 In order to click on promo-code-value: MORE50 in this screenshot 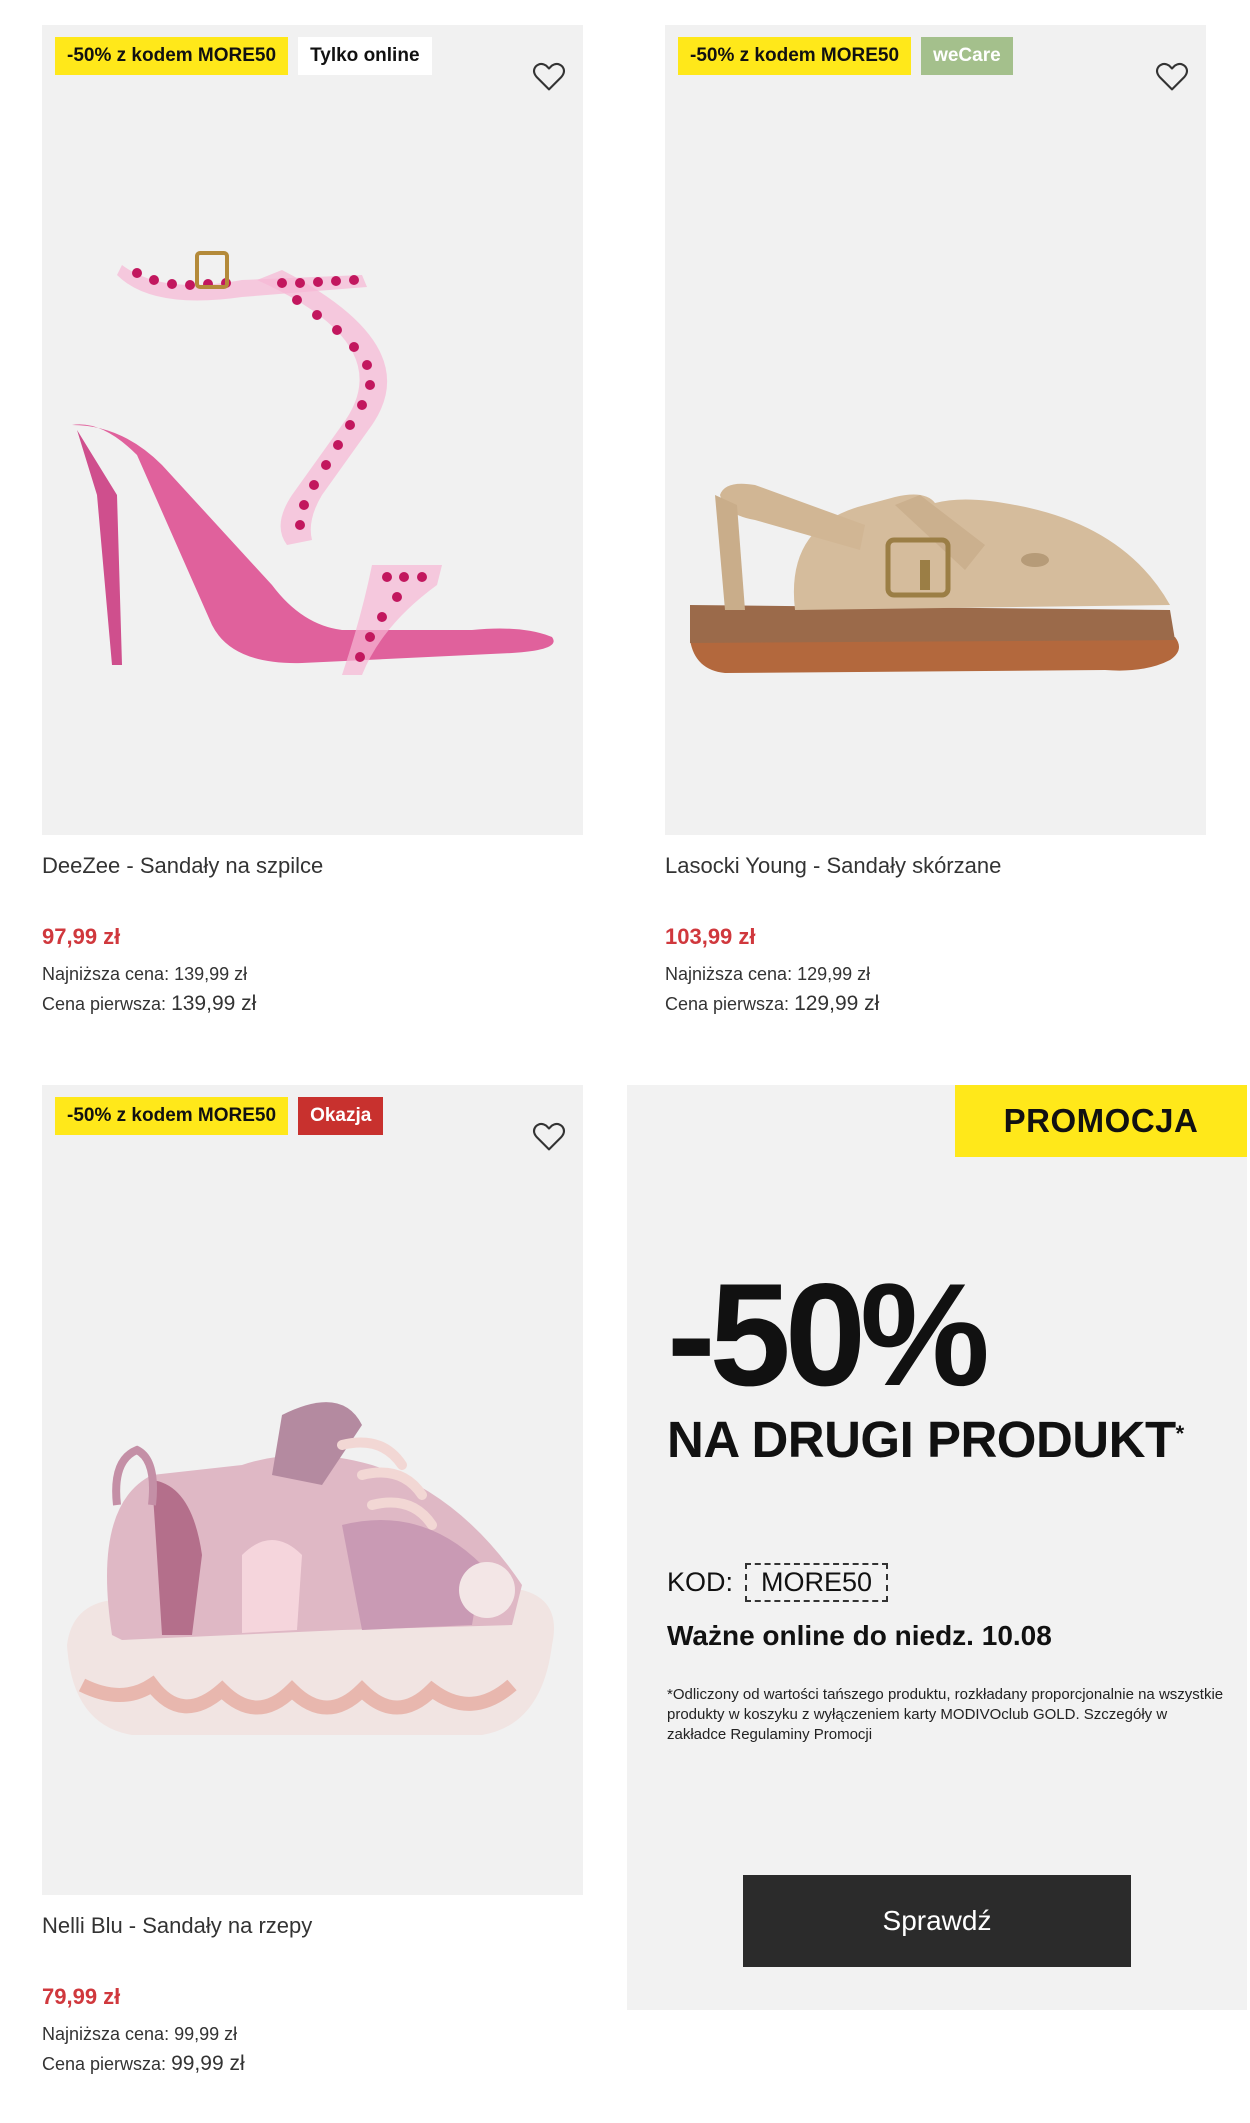, I will do `click(817, 1582)`.